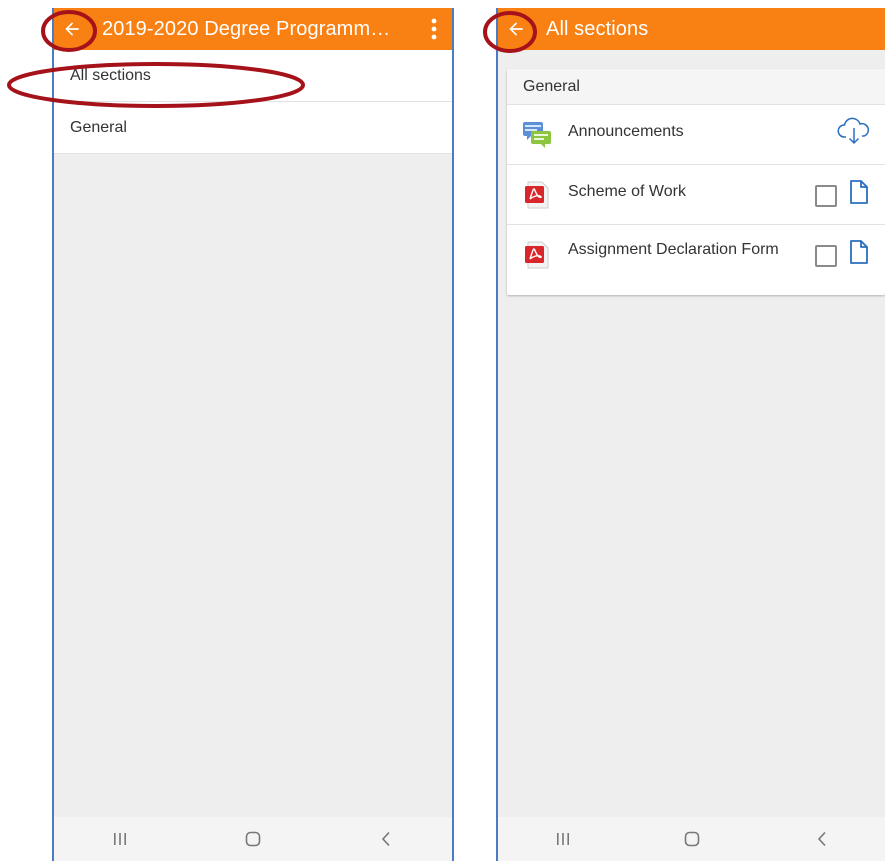 This screenshot has width=885, height=861. What do you see at coordinates (627, 191) in the screenshot?
I see `module-label: Scheme of Work` at bounding box center [627, 191].